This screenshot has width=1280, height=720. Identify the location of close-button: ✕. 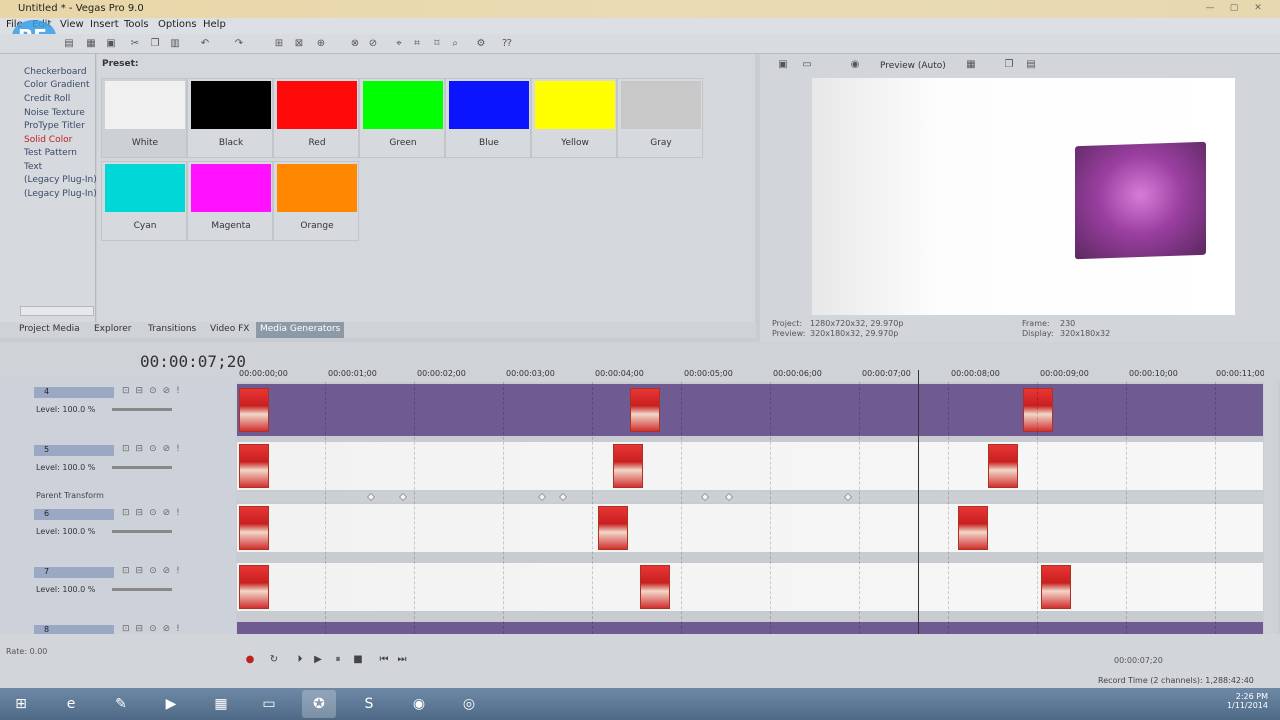
(1258, 8).